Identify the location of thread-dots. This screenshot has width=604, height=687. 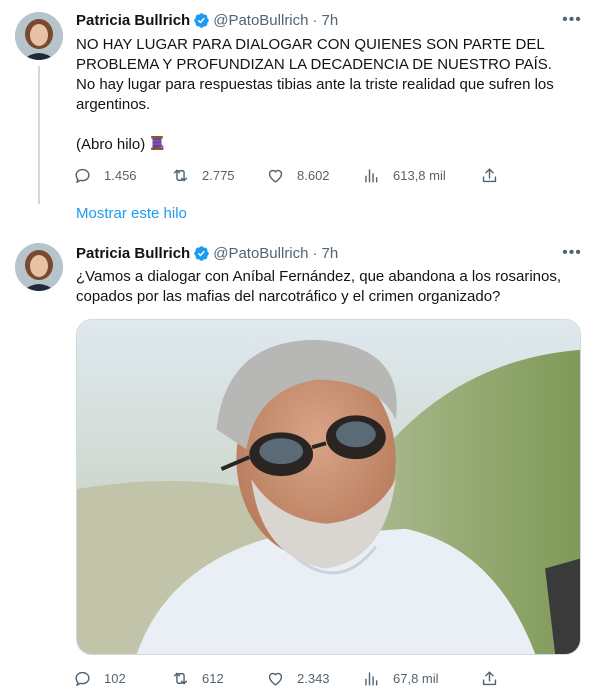
(39, 202).